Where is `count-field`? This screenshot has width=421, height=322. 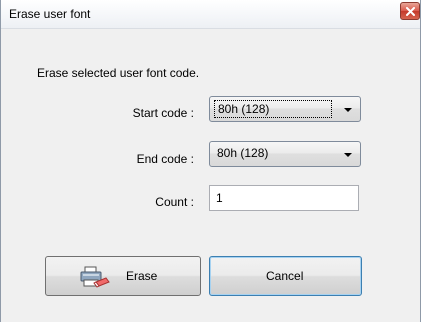
count-field is located at coordinates (284, 198).